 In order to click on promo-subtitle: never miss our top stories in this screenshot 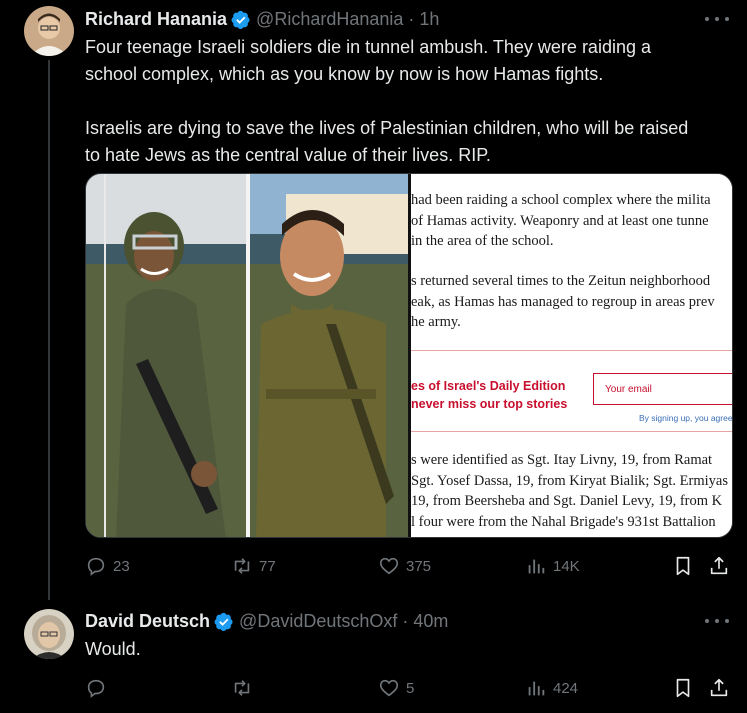, I will do `click(489, 404)`.